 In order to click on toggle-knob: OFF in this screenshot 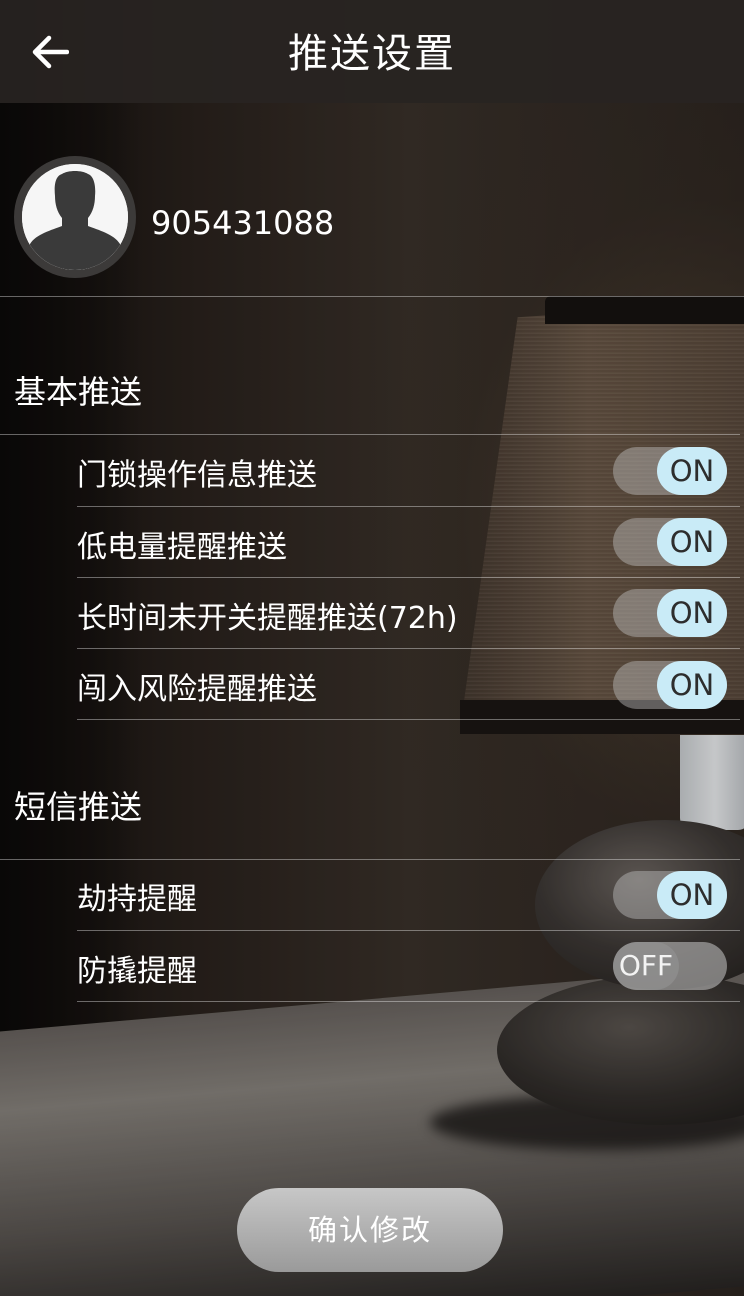, I will do `click(646, 966)`.